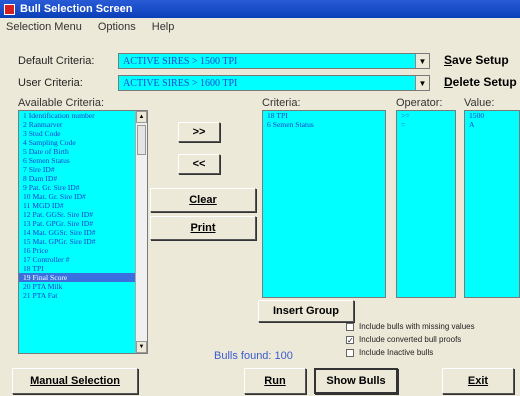 The width and height of the screenshot is (520, 396). What do you see at coordinates (141, 347) in the screenshot?
I see `scroll-down-icon: ▼` at bounding box center [141, 347].